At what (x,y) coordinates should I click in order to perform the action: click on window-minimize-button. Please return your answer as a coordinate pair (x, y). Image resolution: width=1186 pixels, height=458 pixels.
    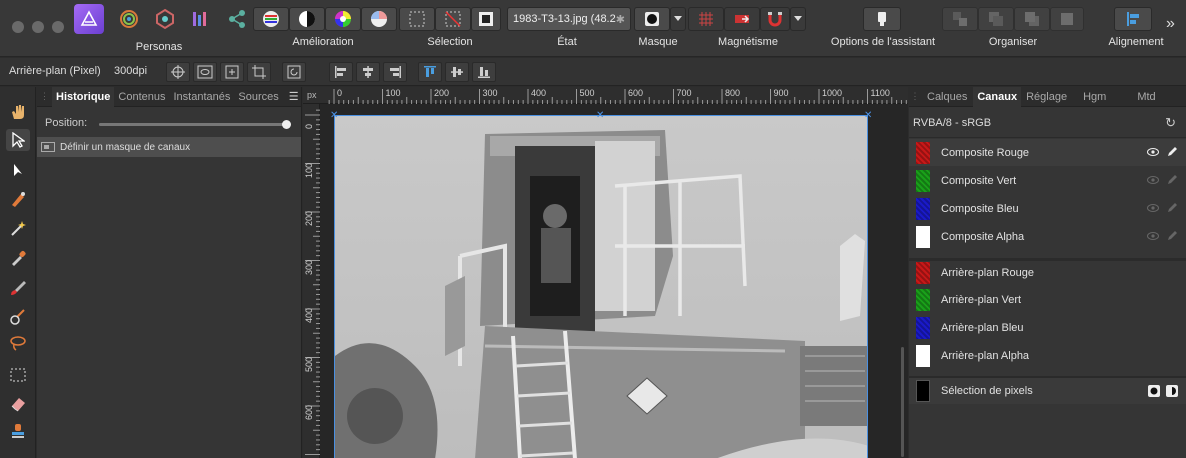
    Looking at the image, I should click on (38, 27).